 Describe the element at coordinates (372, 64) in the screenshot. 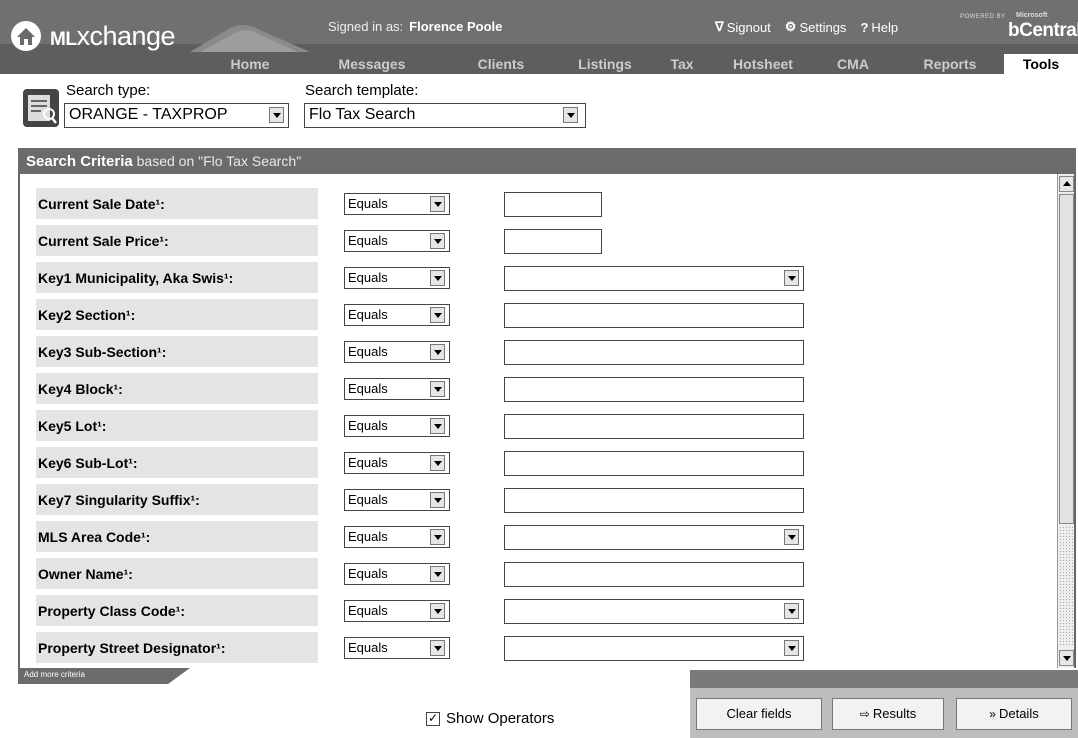

I see `tab-messages: Messages` at that location.